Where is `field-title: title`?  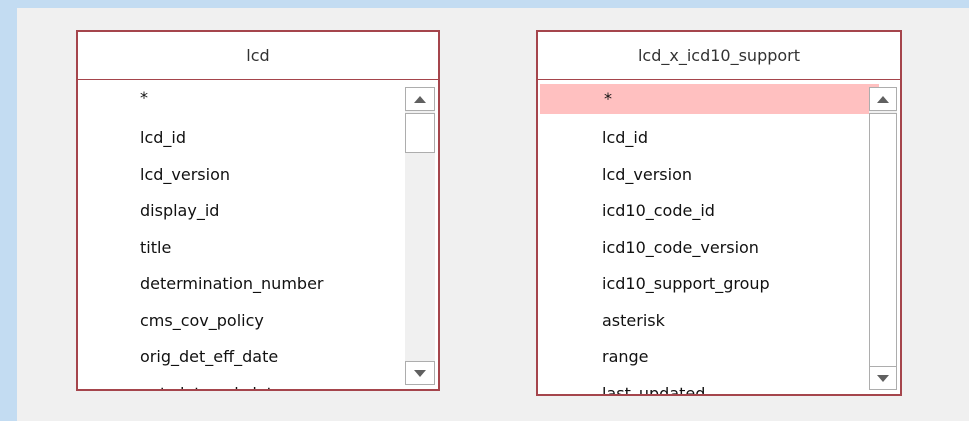
field-title: title is located at coordinates (248, 248).